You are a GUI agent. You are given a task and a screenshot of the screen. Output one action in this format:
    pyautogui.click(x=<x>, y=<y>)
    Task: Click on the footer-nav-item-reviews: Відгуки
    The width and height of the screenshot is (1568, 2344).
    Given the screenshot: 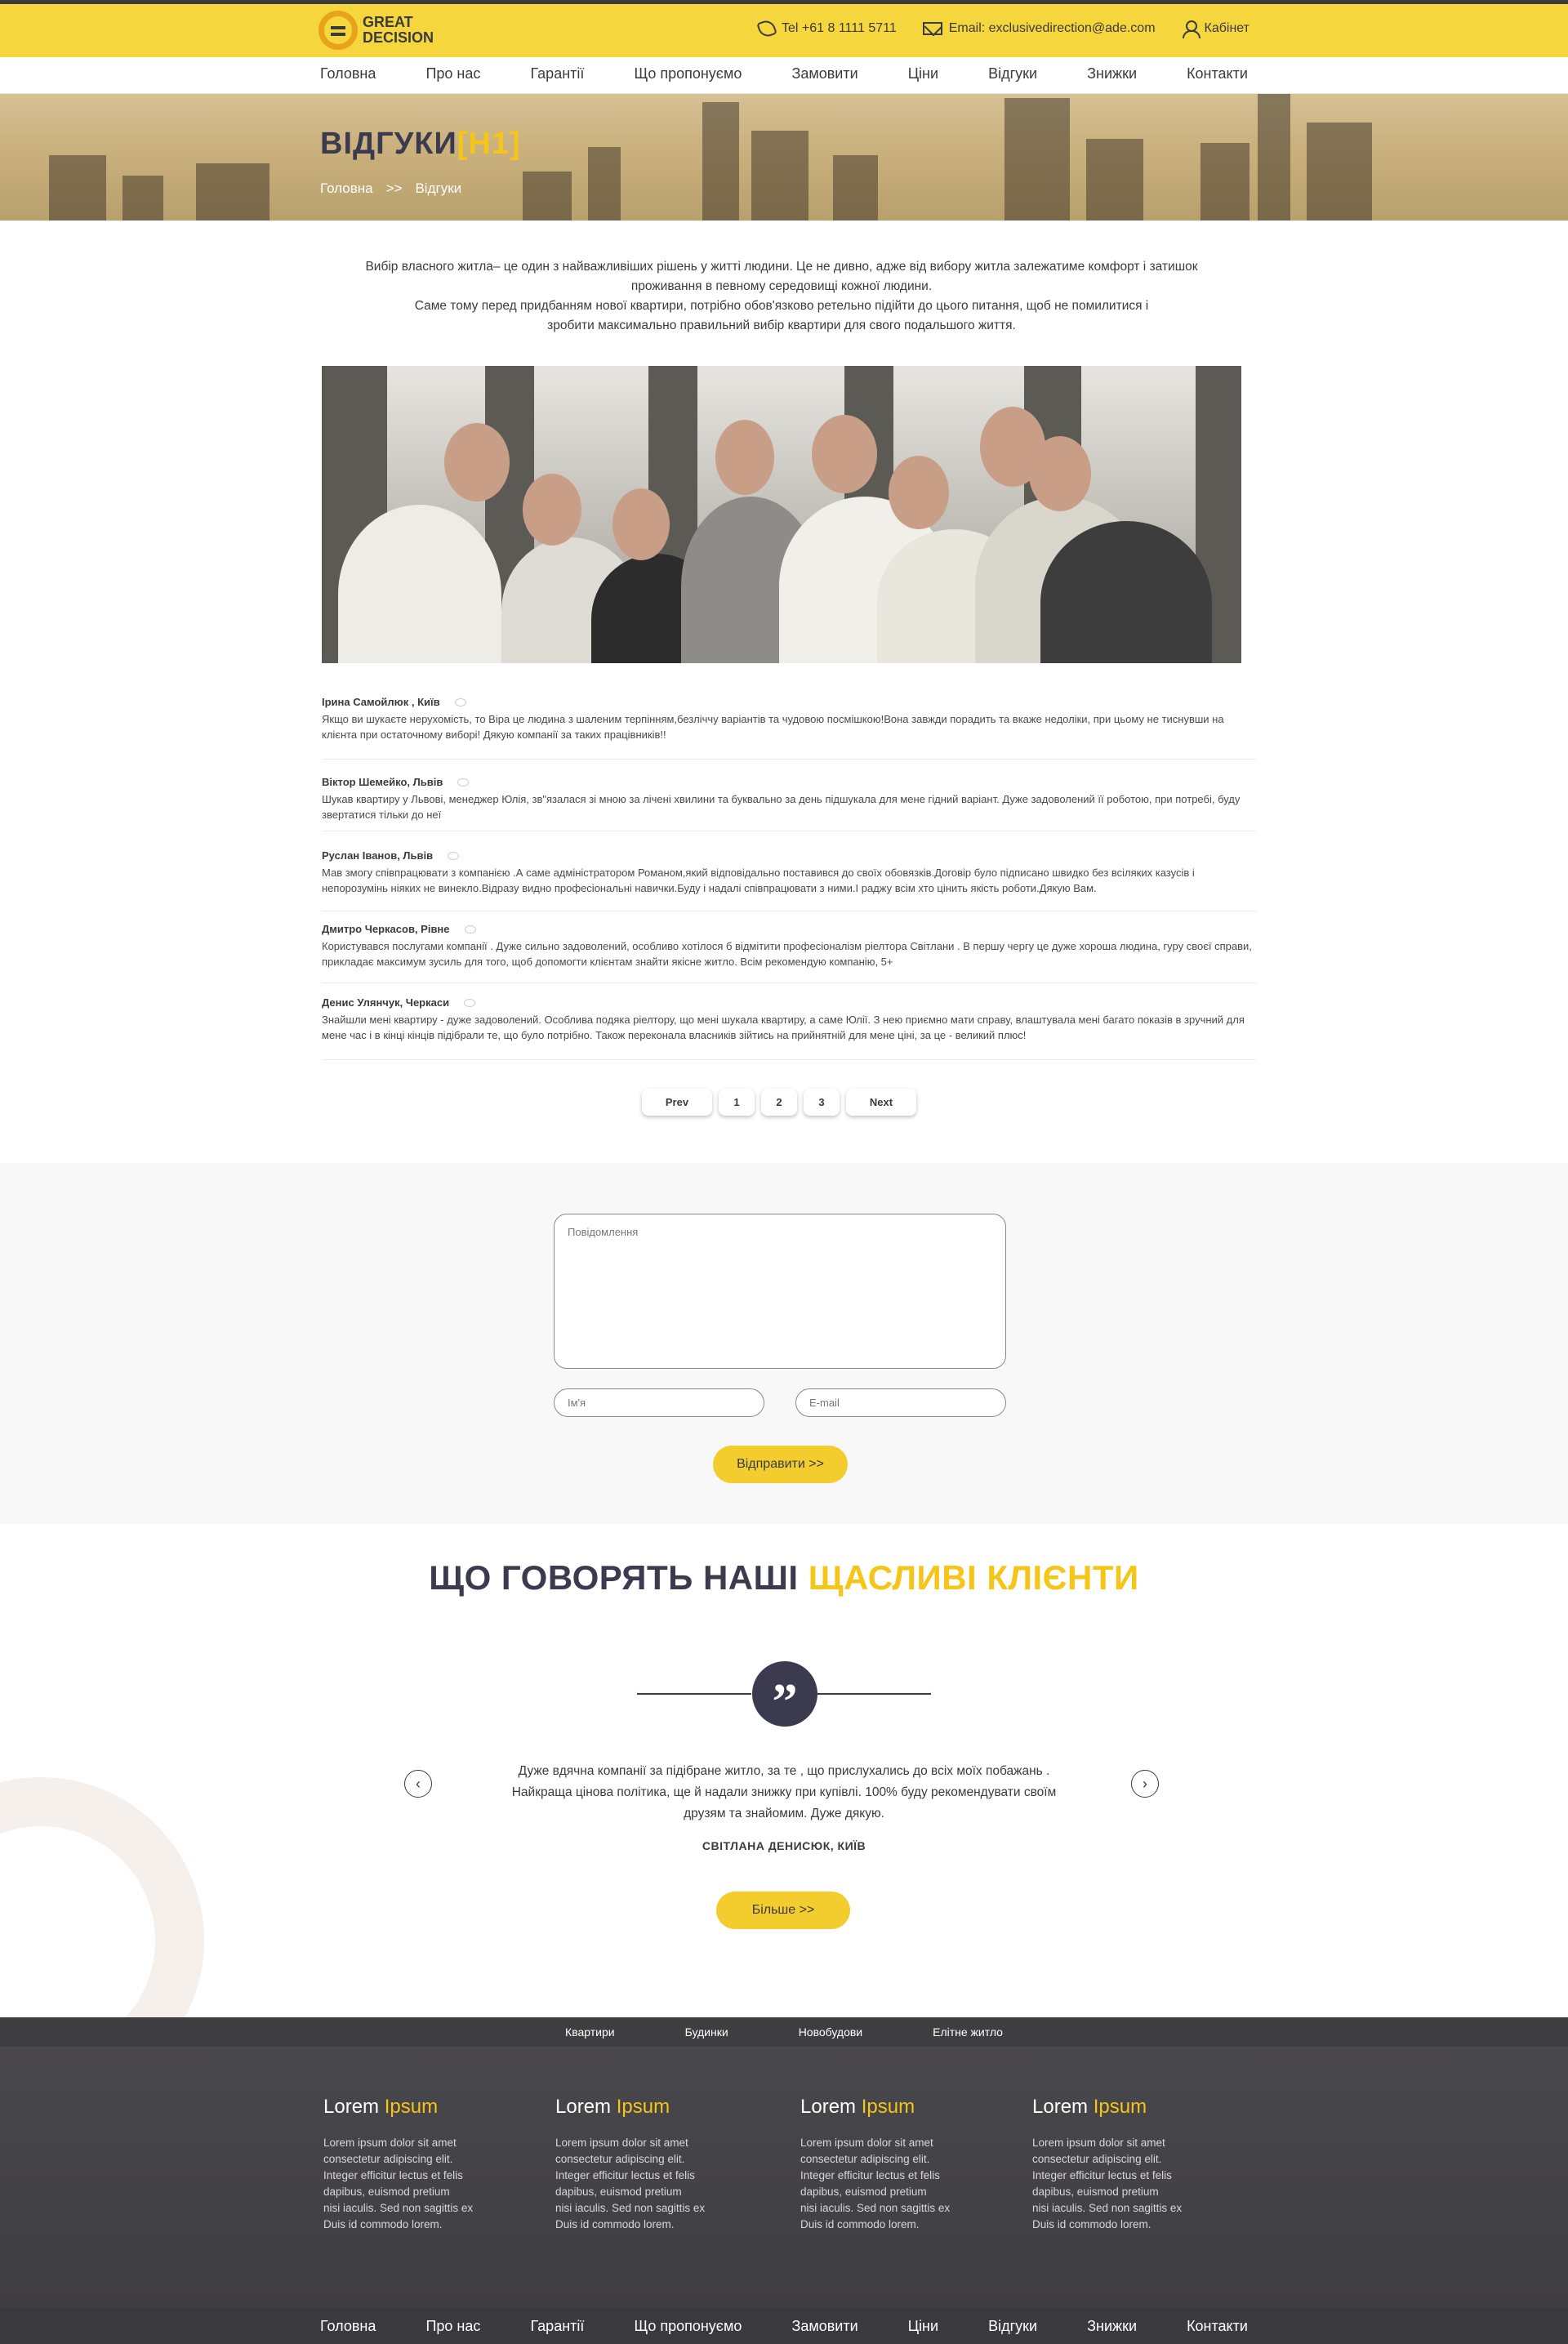 What is the action you would take?
    pyautogui.click(x=1012, y=2326)
    